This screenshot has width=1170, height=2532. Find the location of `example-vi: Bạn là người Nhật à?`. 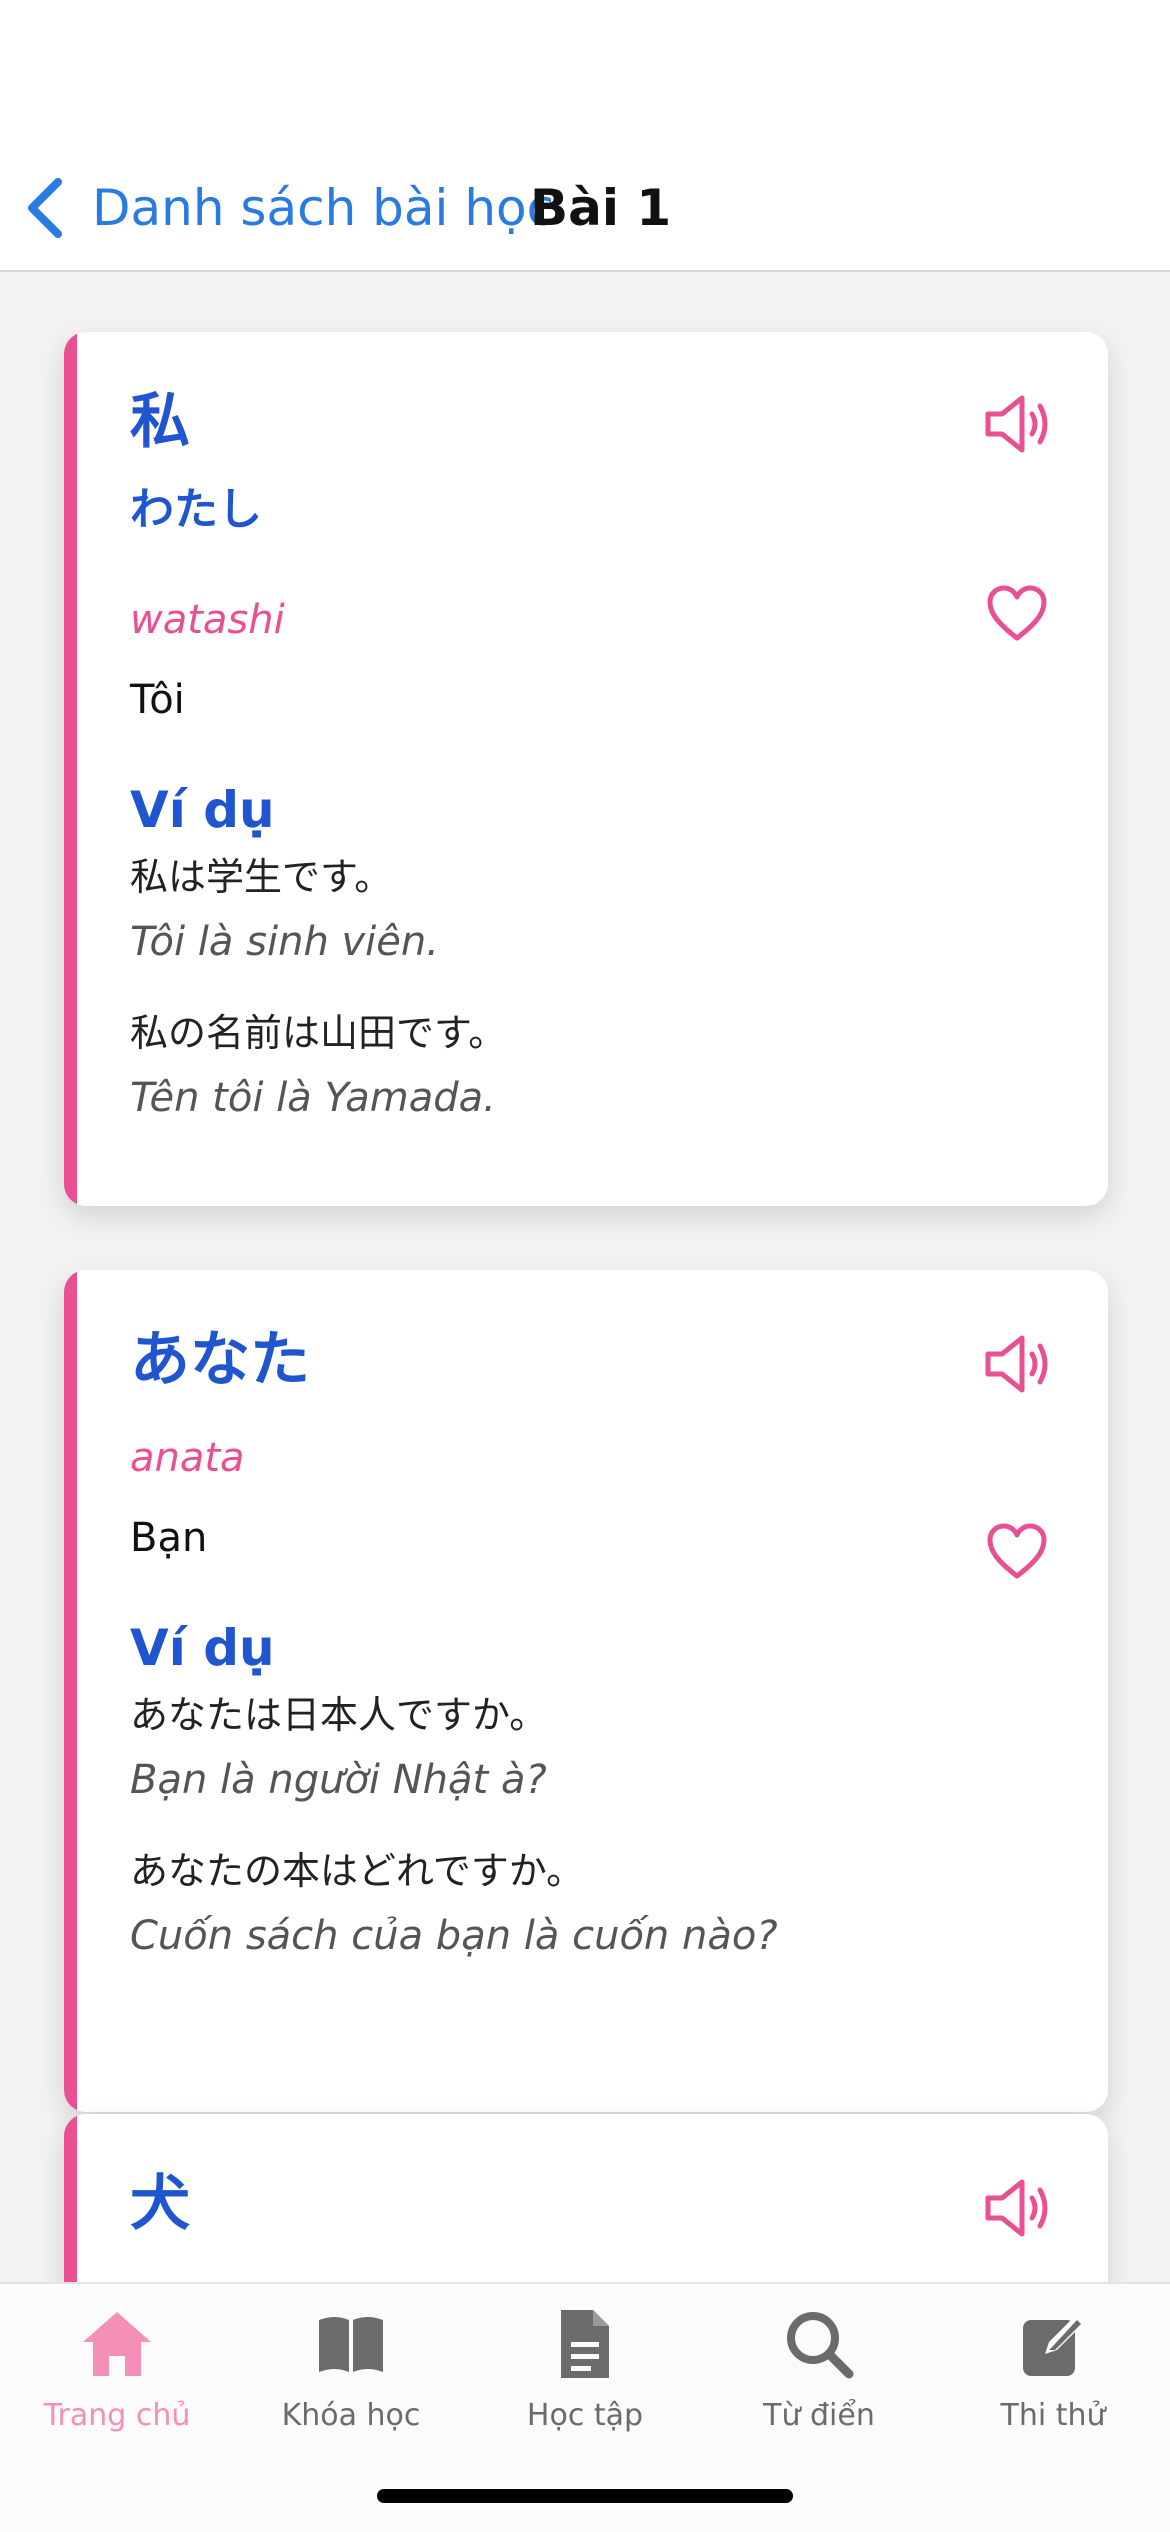

example-vi: Bạn là người Nhật à? is located at coordinates (338, 1780).